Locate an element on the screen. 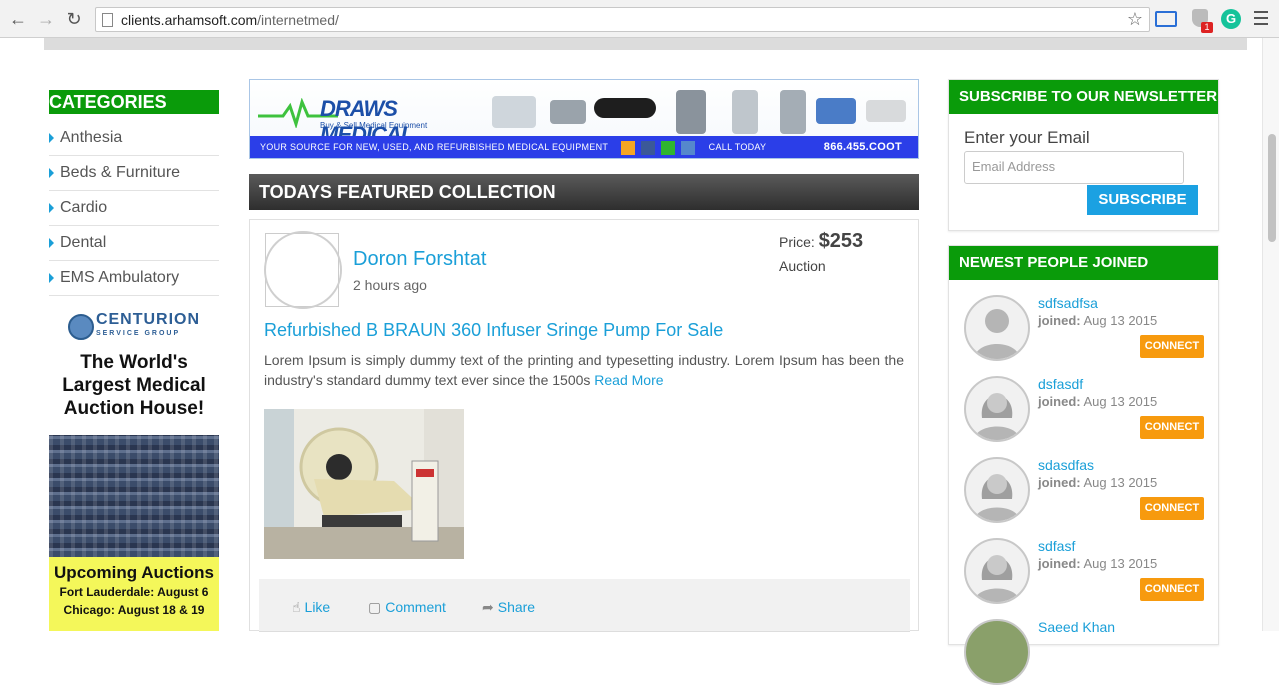  newsletter-heading: SUBSCRIBE TO OUR NEWSLETTER is located at coordinates (1083, 97).